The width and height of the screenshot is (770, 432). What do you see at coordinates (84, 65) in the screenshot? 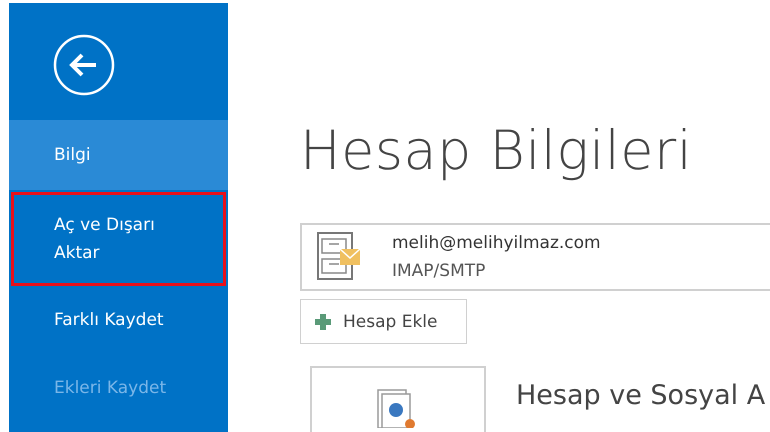
I see `back-icon` at bounding box center [84, 65].